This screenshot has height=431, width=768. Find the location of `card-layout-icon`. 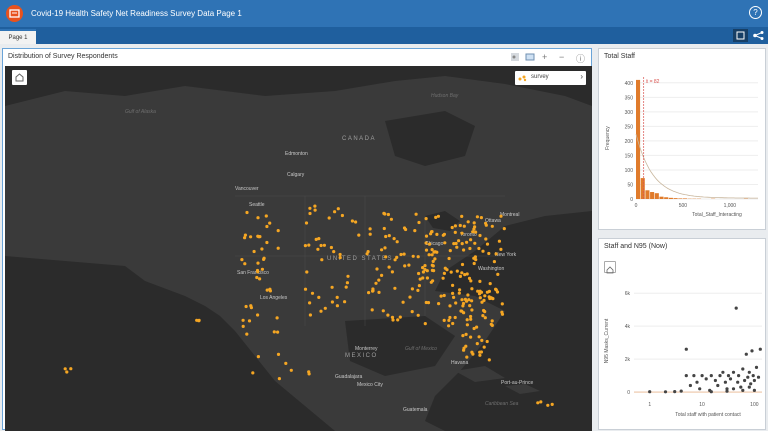

card-layout-icon is located at coordinates (740, 35).